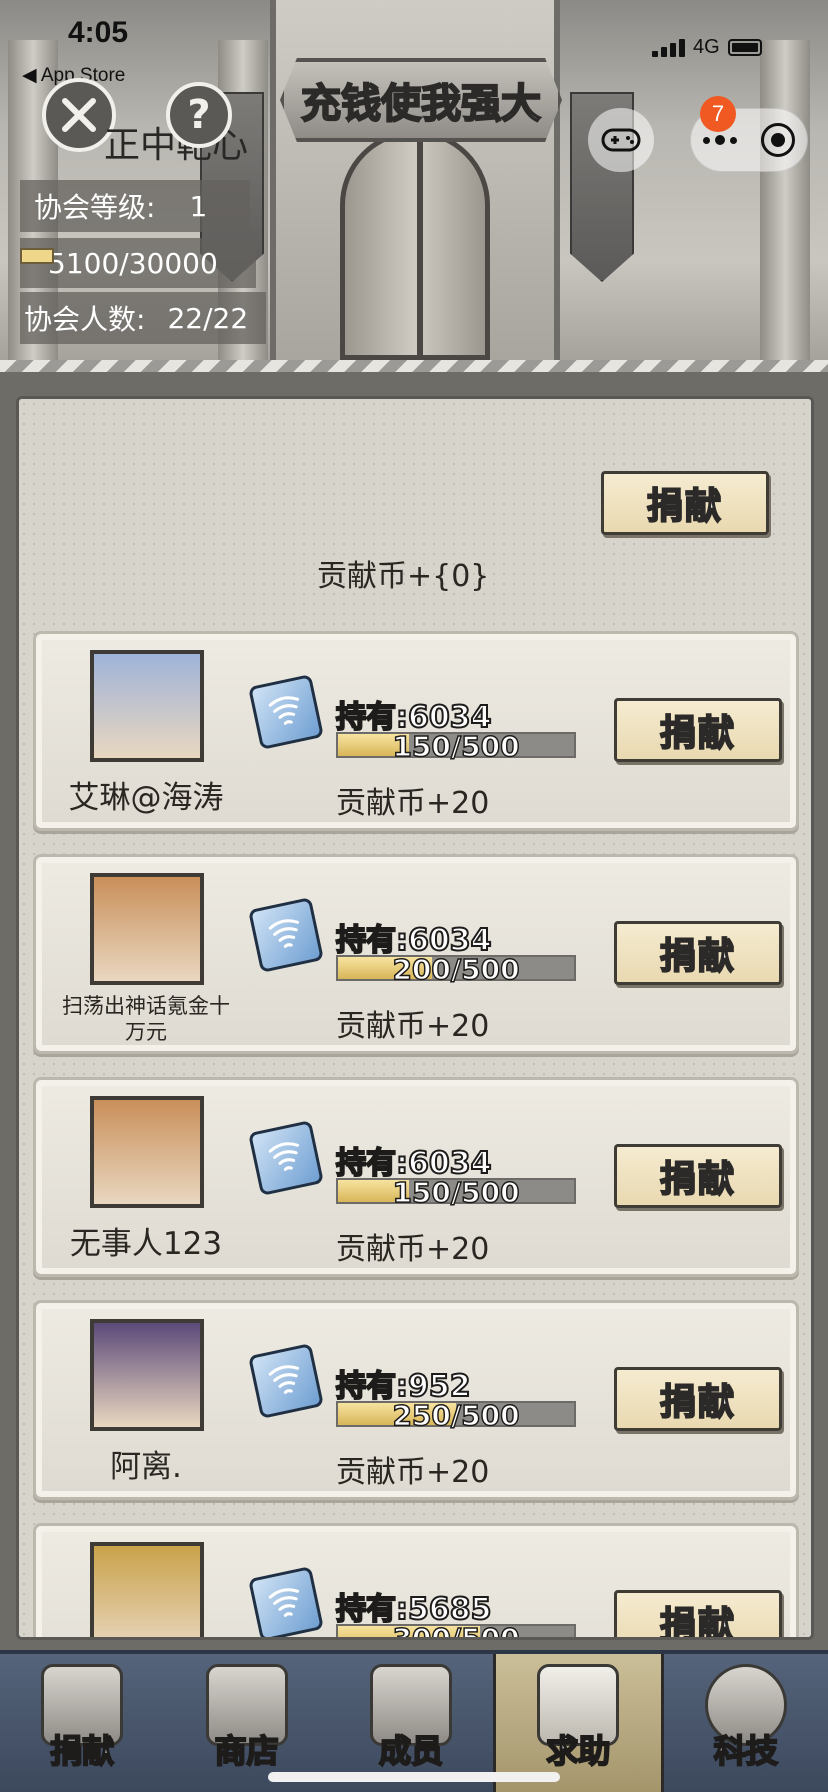  I want to click on donation-progress-bar: 300/500, so click(456, 1630).